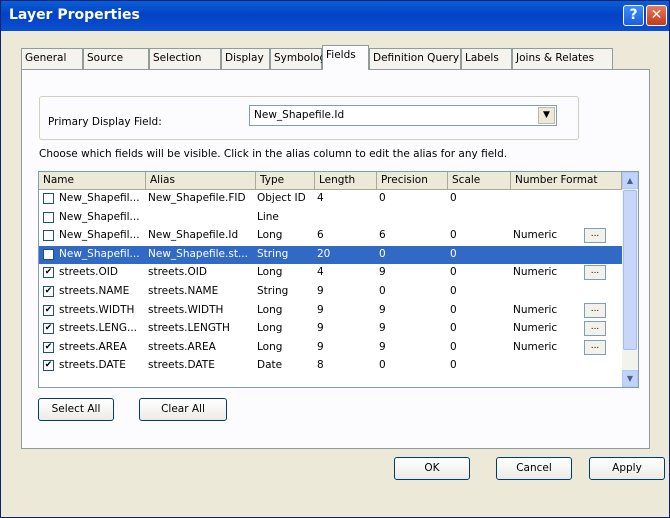 The width and height of the screenshot is (670, 518). Describe the element at coordinates (486, 58) in the screenshot. I see `tab-labels: Labels` at that location.